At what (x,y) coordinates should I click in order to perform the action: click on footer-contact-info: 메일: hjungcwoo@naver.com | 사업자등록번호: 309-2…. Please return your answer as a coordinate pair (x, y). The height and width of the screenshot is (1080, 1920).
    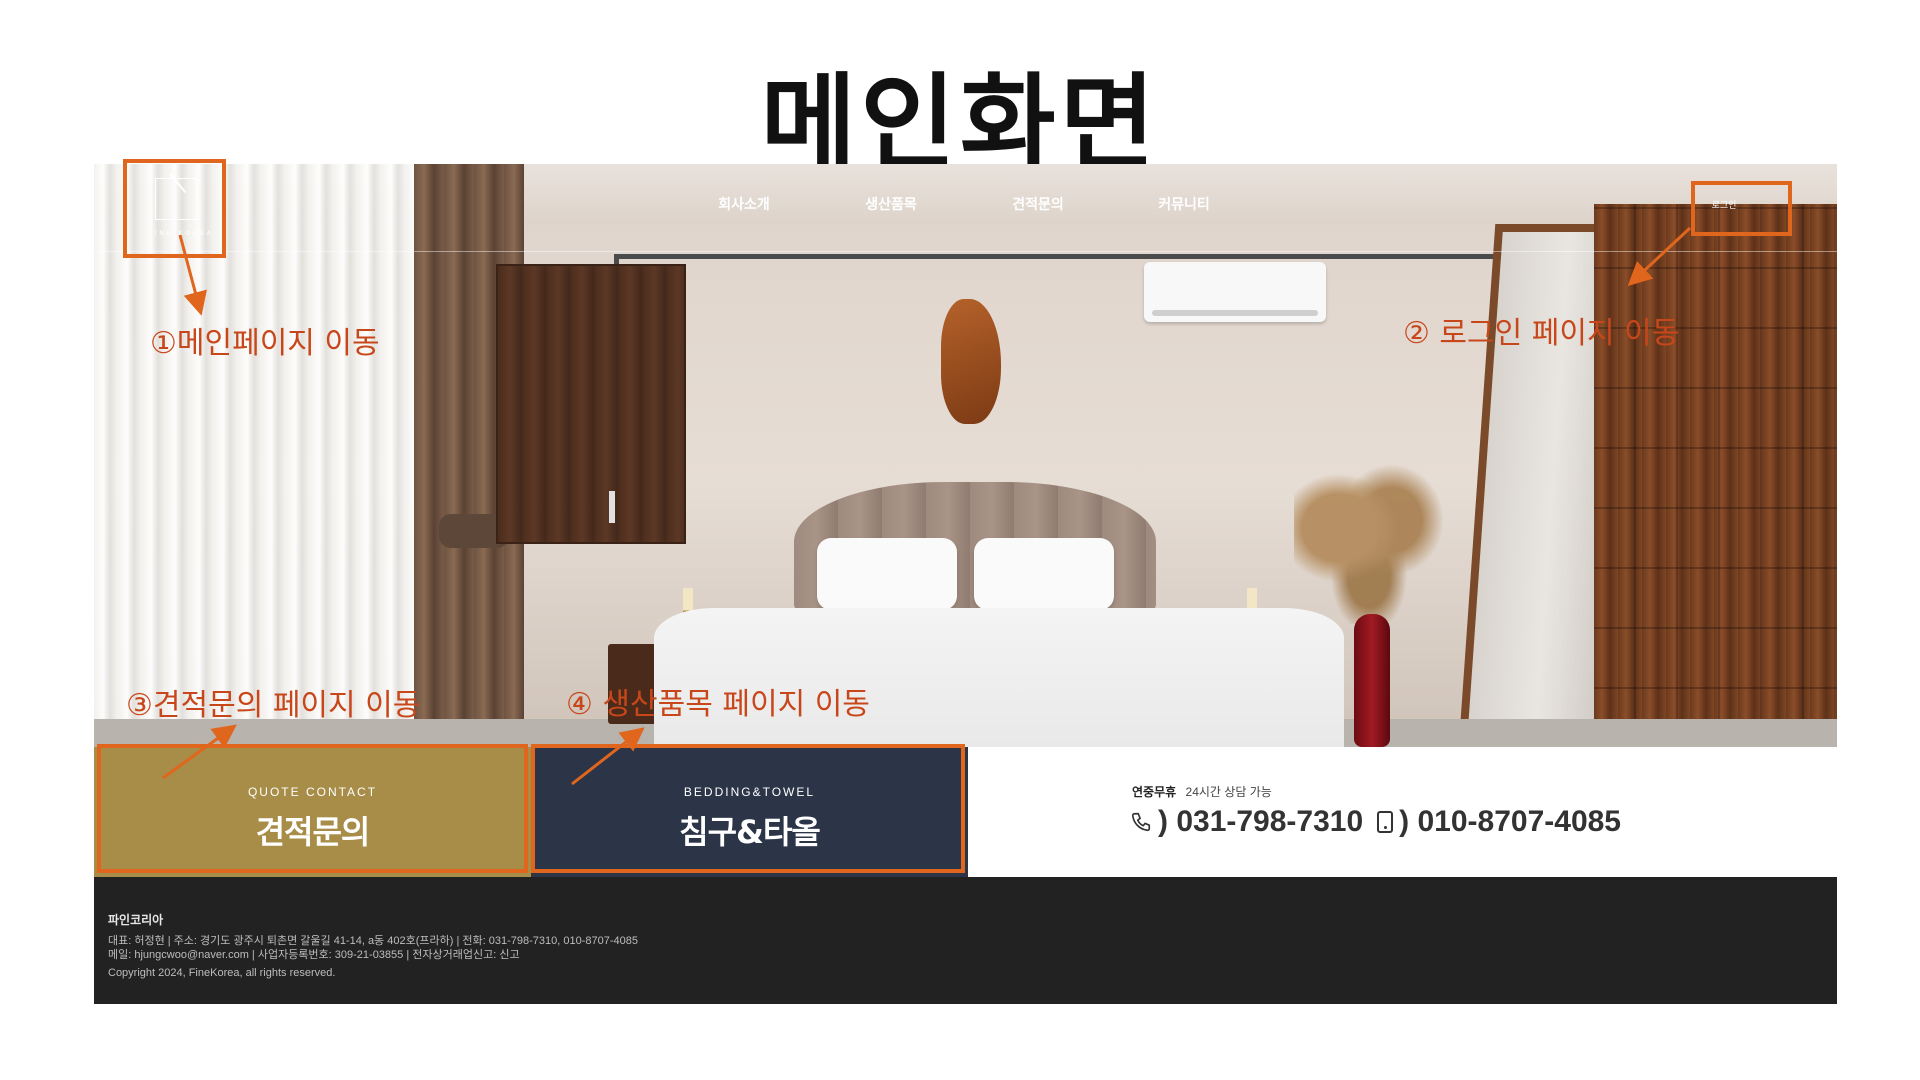
    Looking at the image, I should click on (314, 955).